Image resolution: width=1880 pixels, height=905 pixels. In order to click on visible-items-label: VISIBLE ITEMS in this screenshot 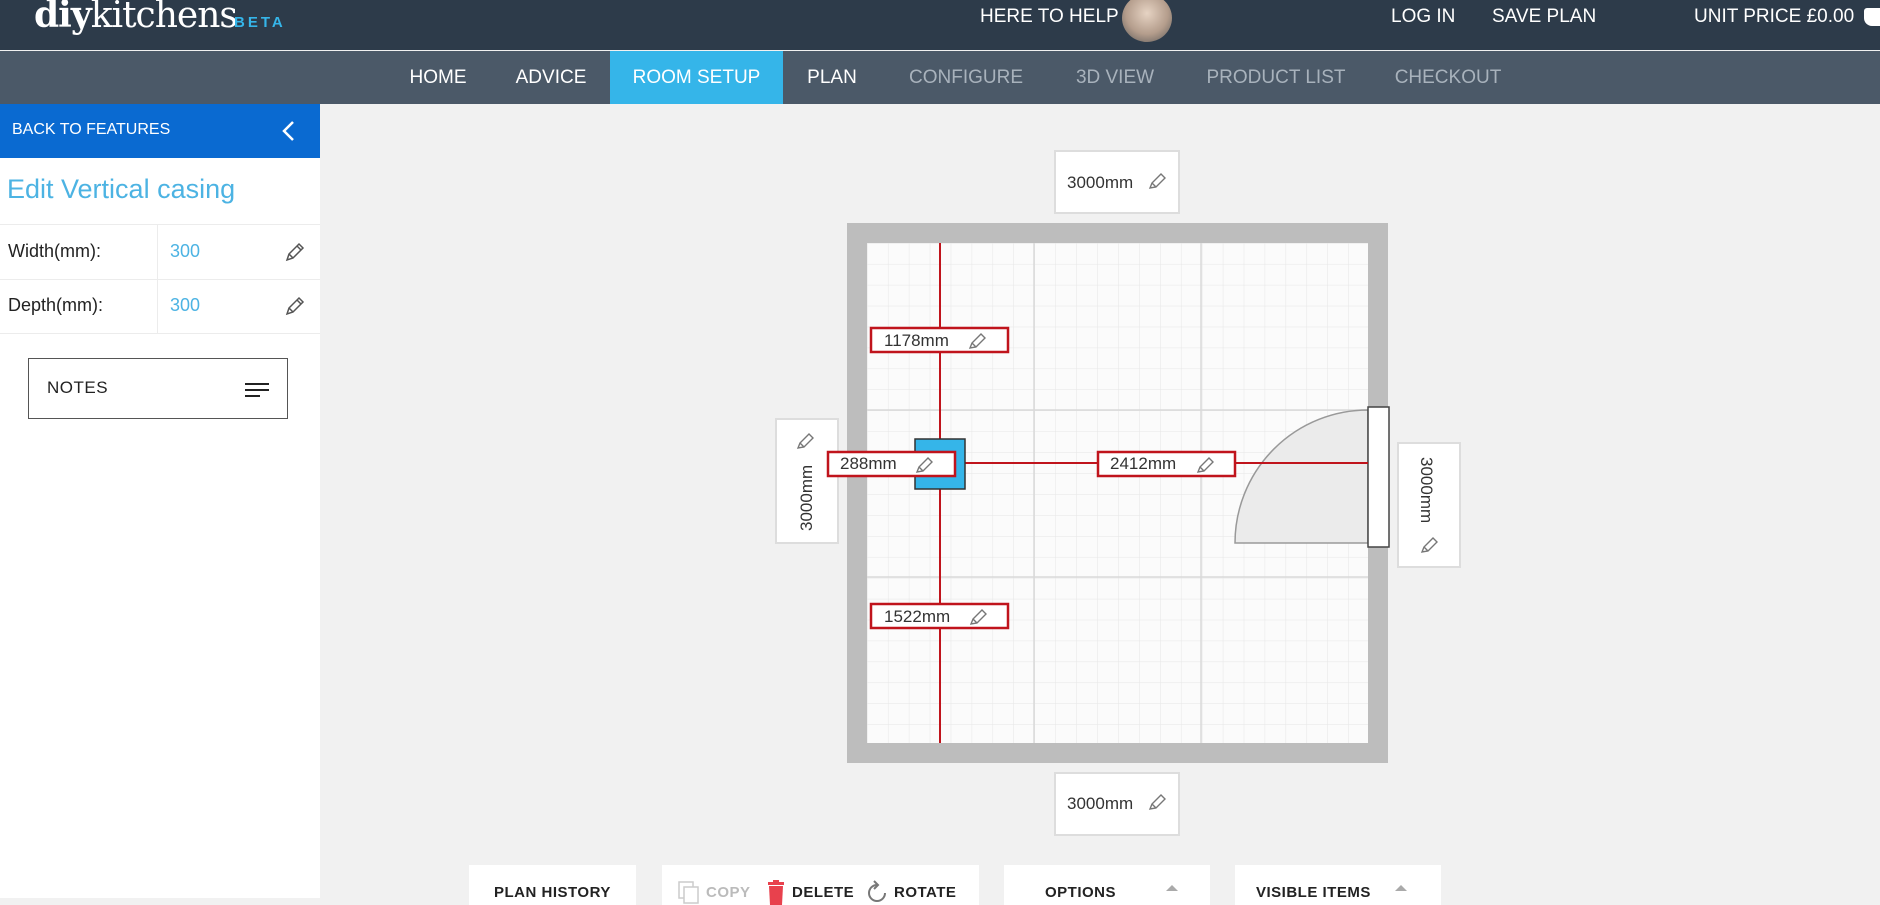, I will do `click(1313, 892)`.